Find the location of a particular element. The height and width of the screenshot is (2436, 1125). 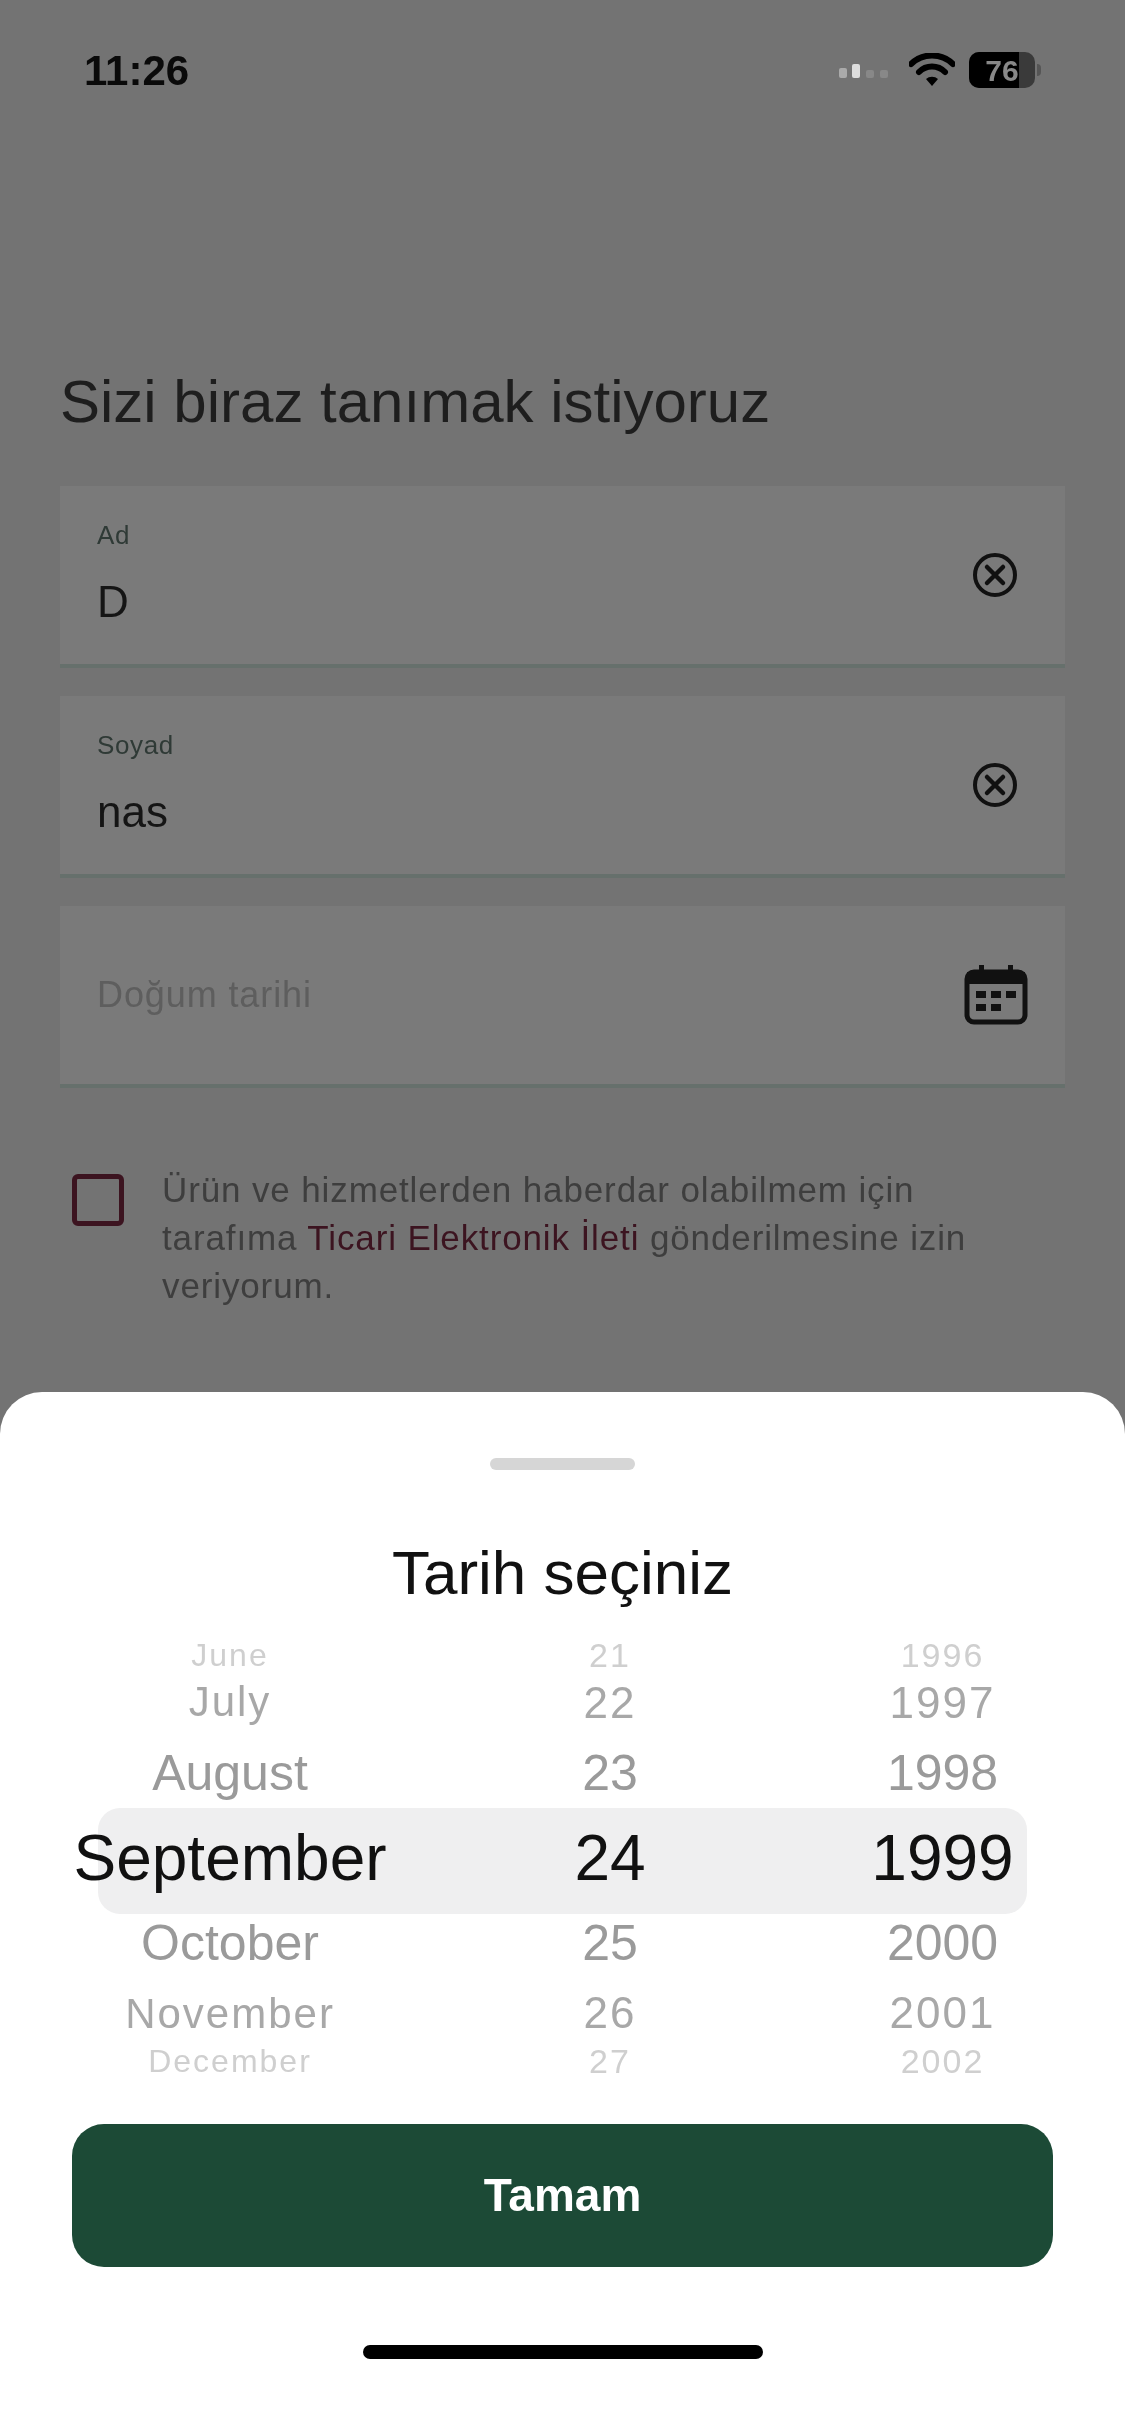

text-field: Ad D is located at coordinates (562, 577).